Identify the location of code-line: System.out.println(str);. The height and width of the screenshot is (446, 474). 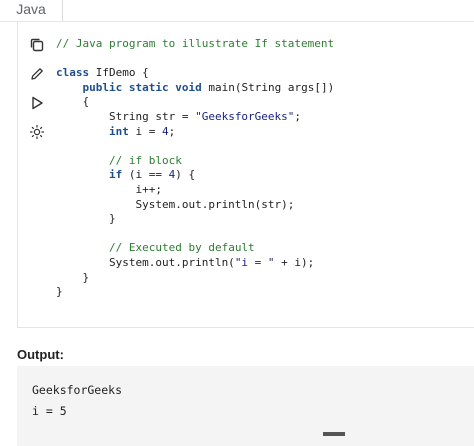
(175, 204).